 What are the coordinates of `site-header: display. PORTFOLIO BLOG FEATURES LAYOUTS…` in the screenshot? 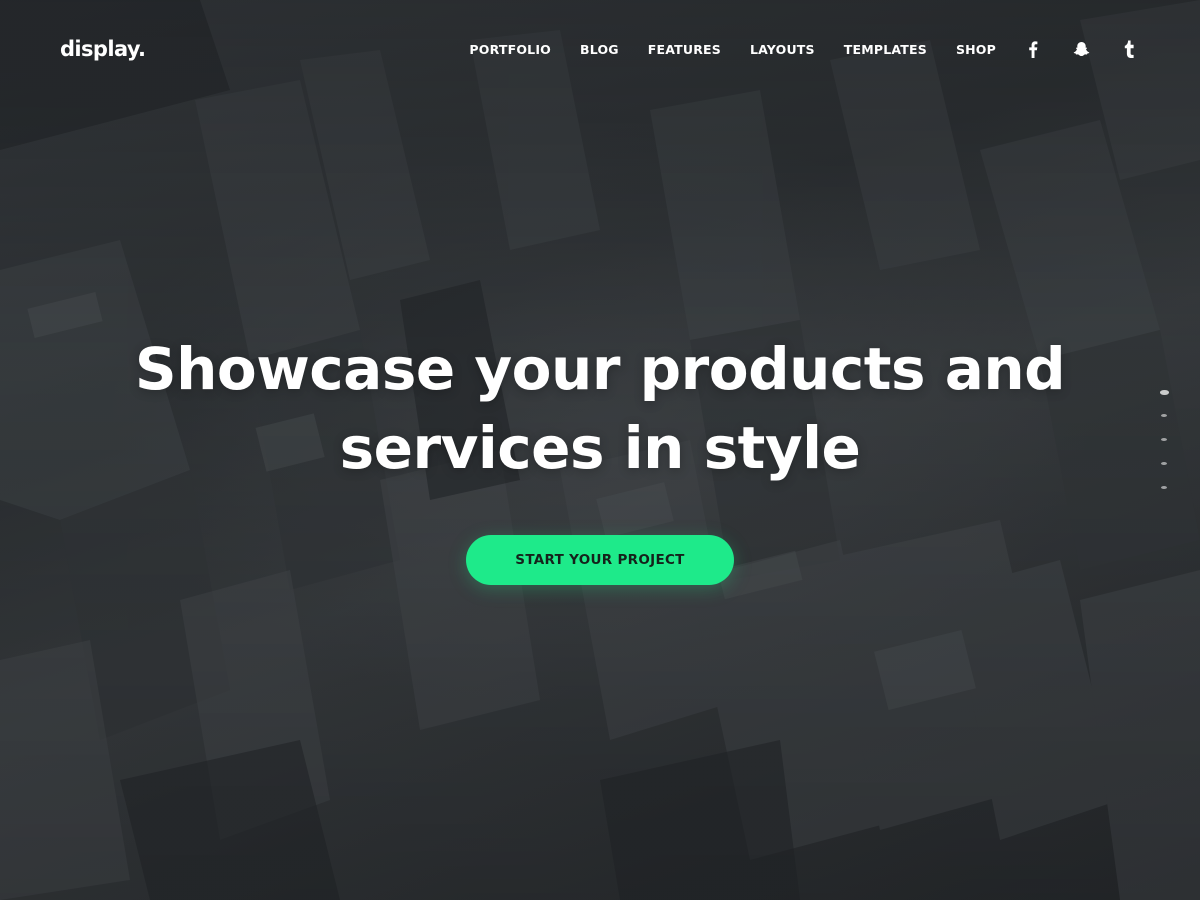 It's located at (600, 49).